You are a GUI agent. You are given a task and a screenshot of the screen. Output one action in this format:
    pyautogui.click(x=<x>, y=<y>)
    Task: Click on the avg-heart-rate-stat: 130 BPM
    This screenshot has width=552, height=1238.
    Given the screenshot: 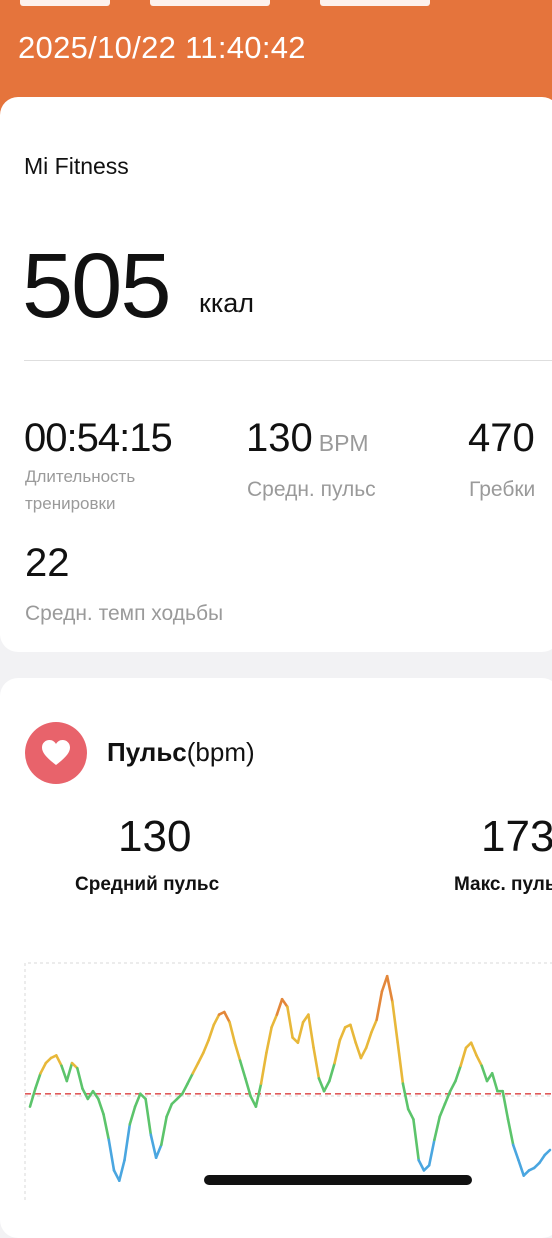 What is the action you would take?
    pyautogui.click(x=307, y=438)
    